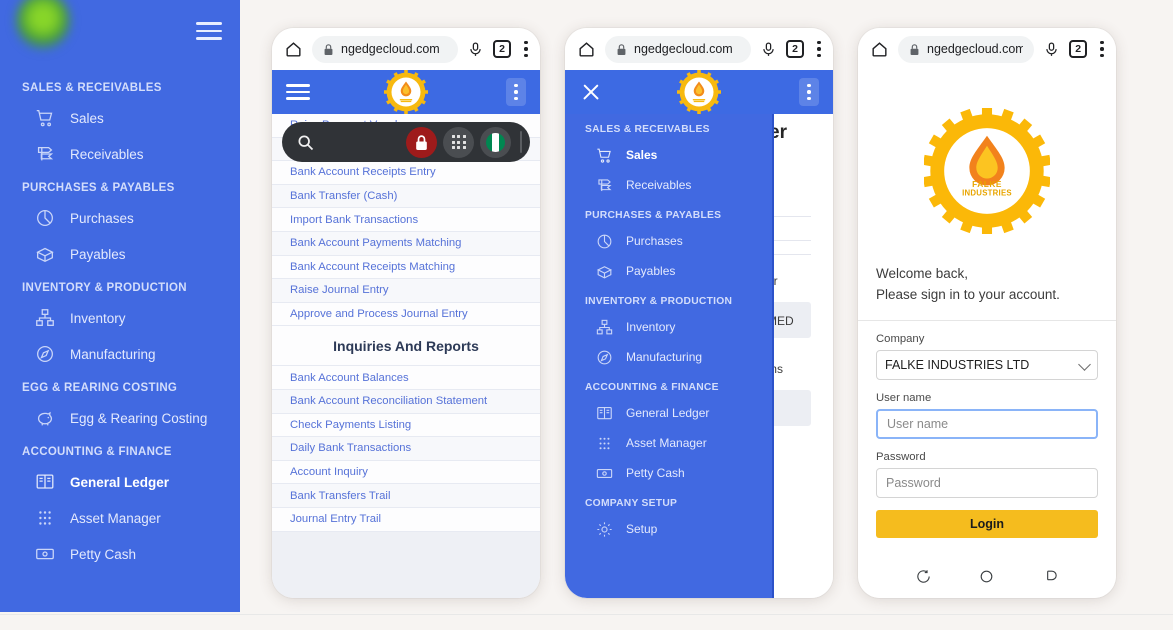 The image size is (1173, 630). Describe the element at coordinates (406, 425) in the screenshot. I see `menu-list-item: Check Payments Listing` at that location.